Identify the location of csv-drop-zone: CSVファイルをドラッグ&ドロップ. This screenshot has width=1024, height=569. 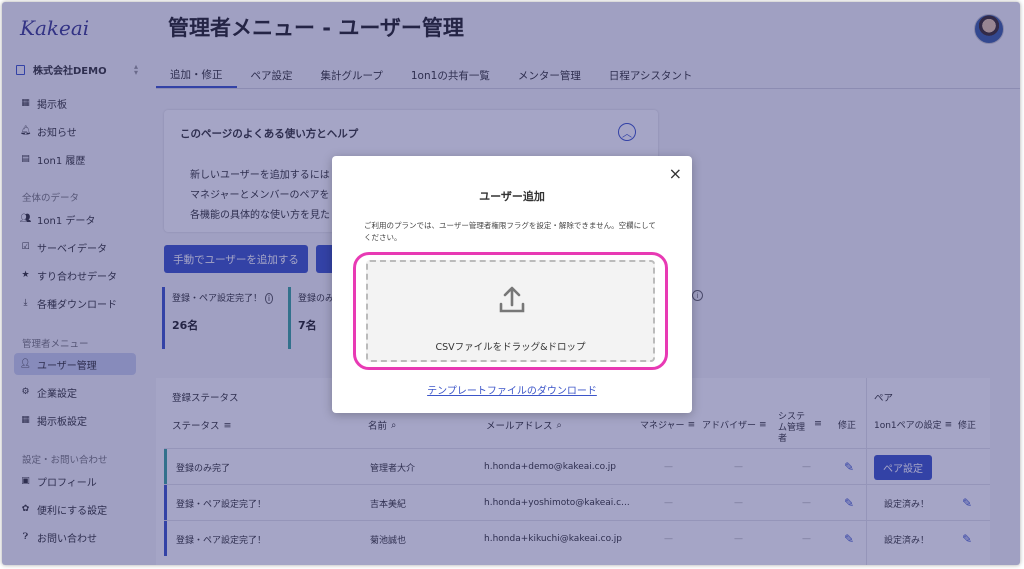
(510, 311).